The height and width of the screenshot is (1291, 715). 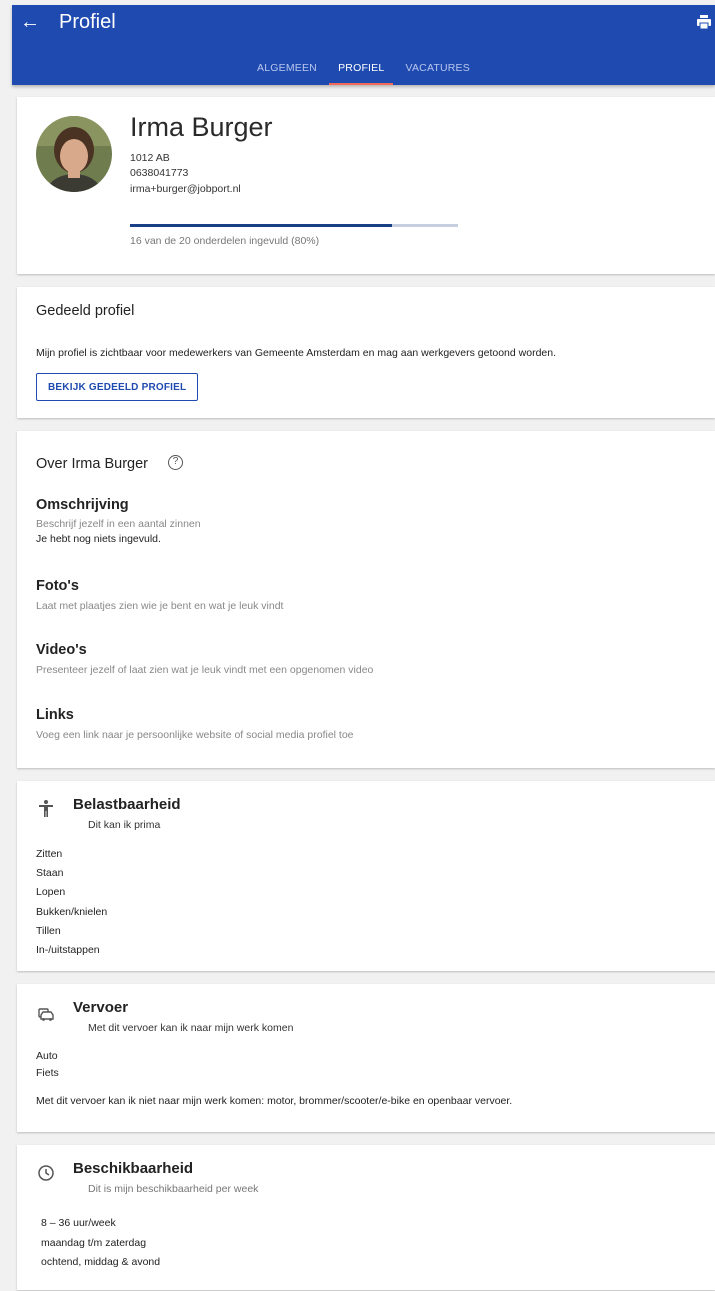 What do you see at coordinates (46, 1014) in the screenshot?
I see `car-icon` at bounding box center [46, 1014].